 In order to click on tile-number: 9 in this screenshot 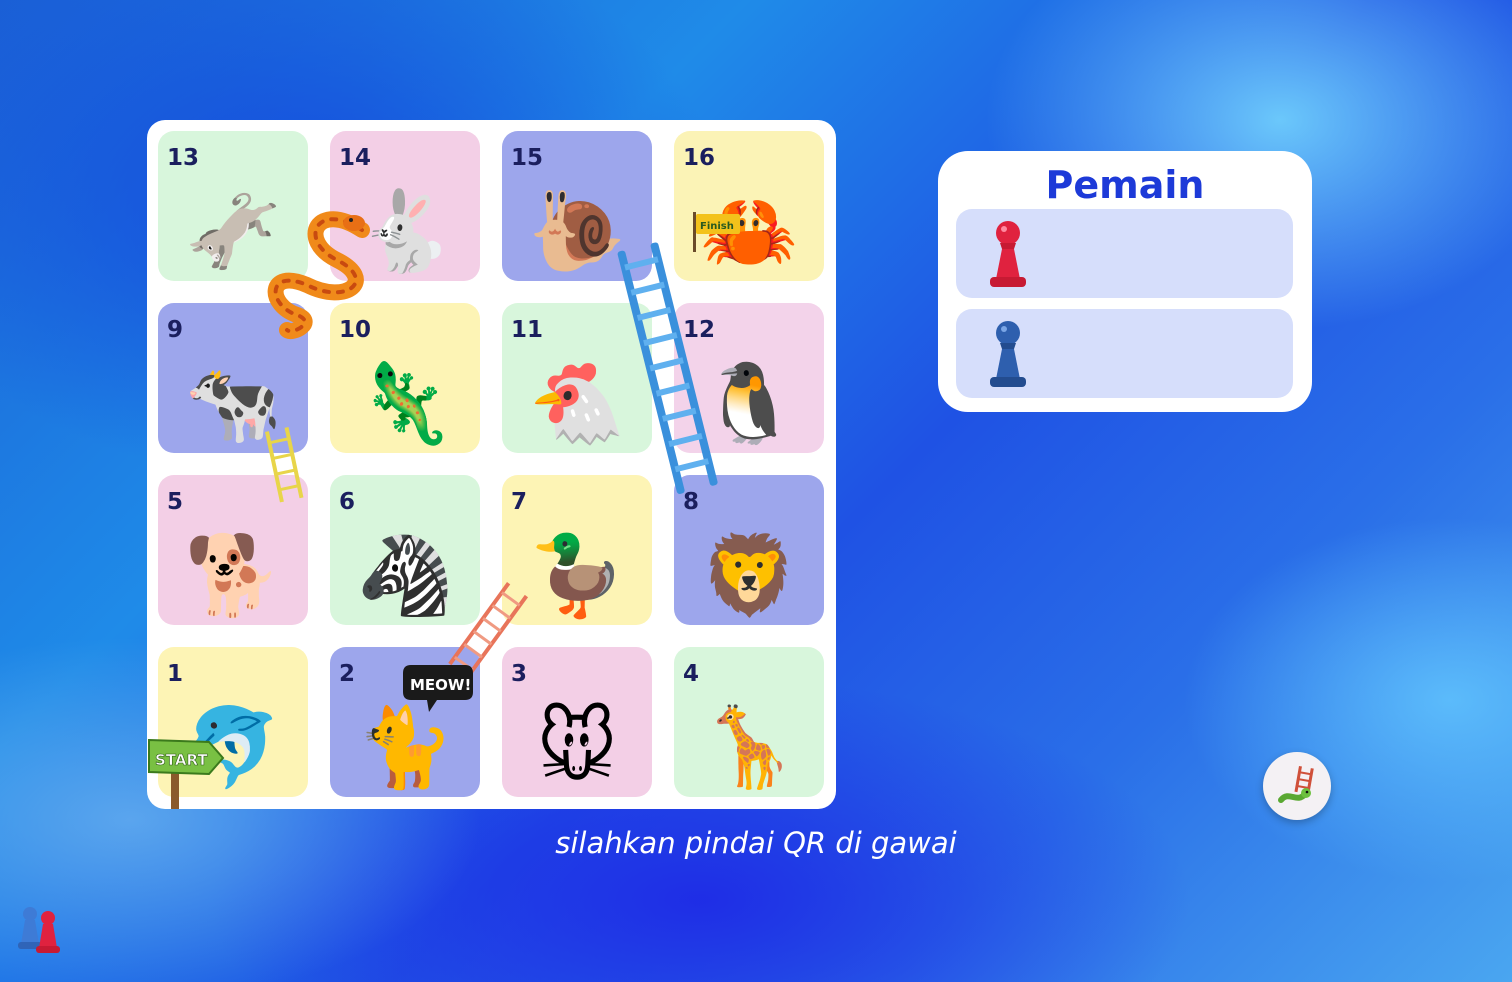, I will do `click(175, 330)`.